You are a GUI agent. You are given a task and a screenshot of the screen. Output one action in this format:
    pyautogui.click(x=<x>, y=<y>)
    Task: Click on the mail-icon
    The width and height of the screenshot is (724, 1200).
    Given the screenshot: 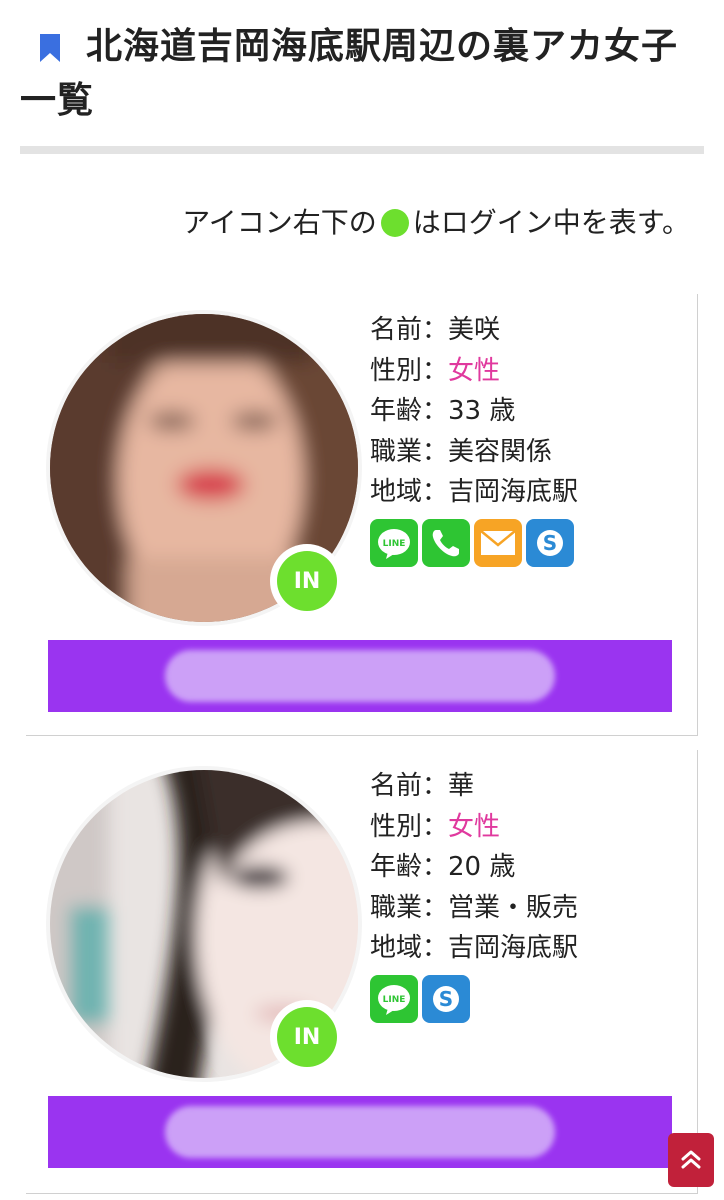 What is the action you would take?
    pyautogui.click(x=498, y=542)
    